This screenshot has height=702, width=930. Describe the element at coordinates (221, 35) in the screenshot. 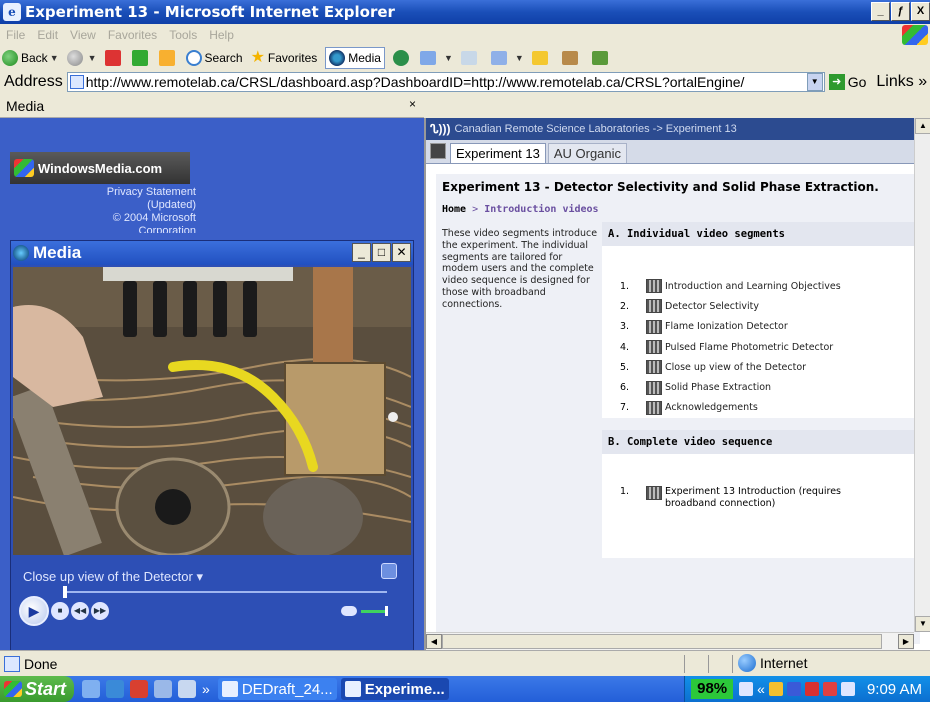

I see `menu-help: Help` at that location.